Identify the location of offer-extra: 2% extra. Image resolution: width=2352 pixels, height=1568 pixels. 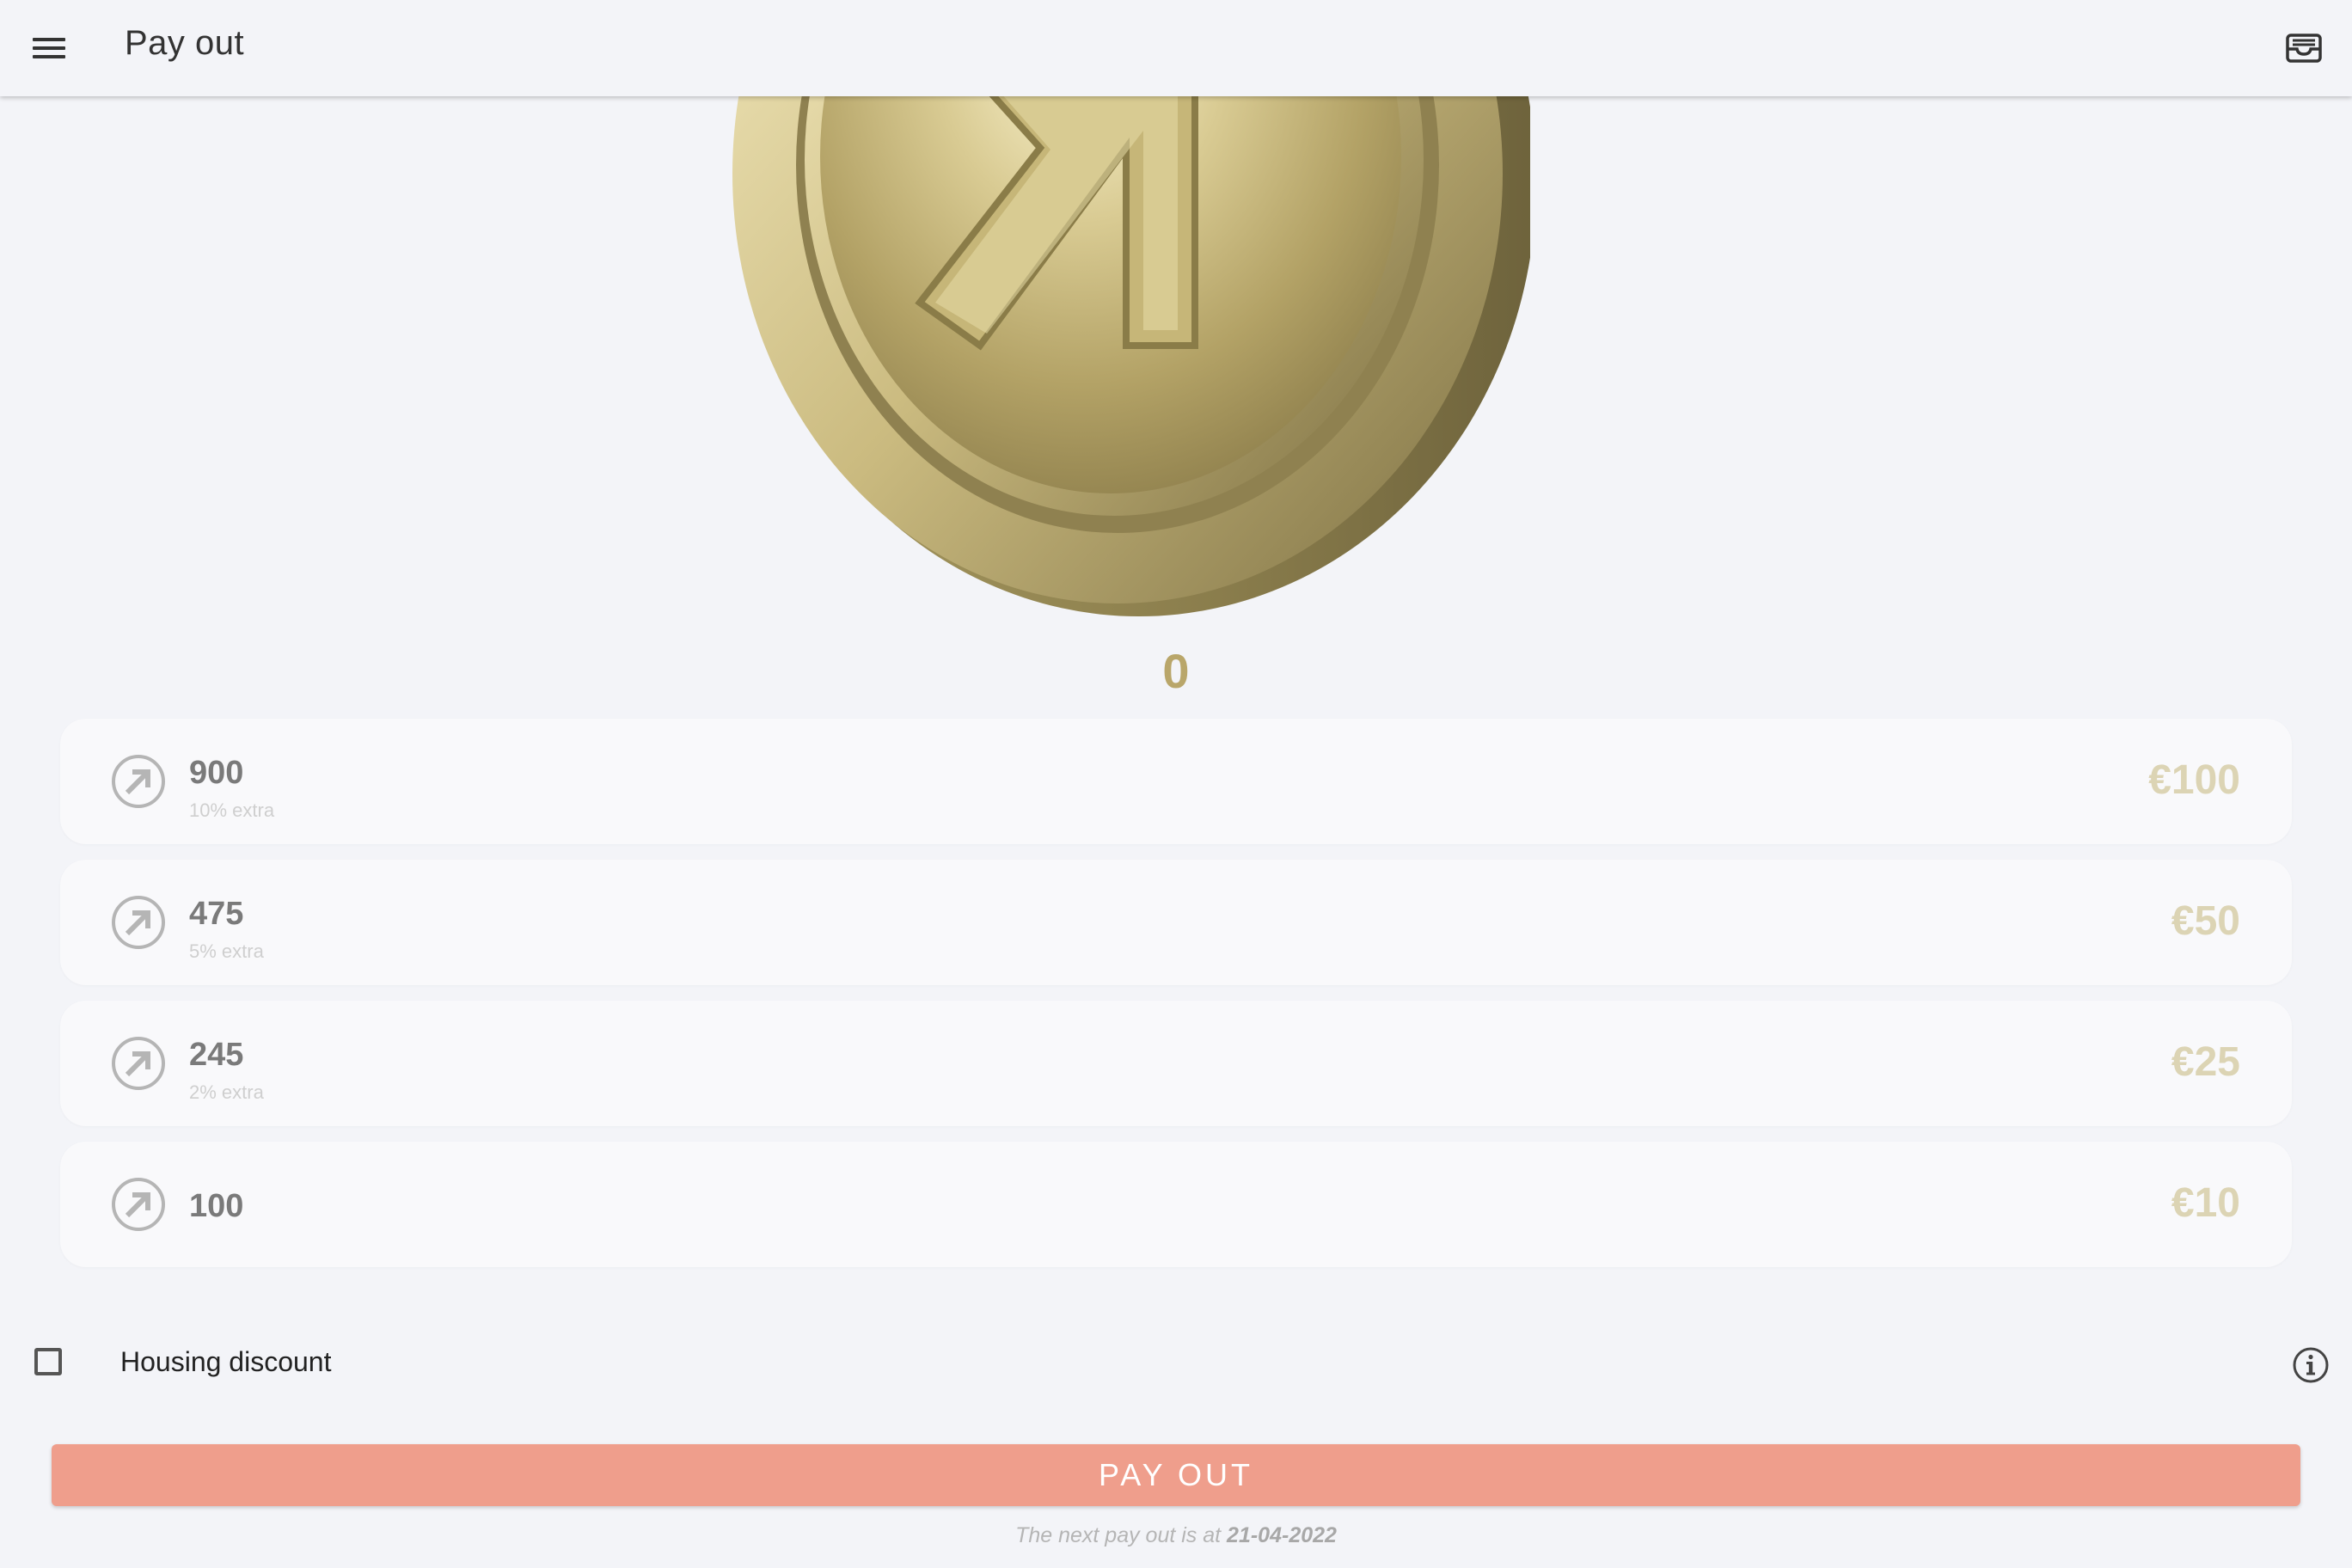
(226, 1092).